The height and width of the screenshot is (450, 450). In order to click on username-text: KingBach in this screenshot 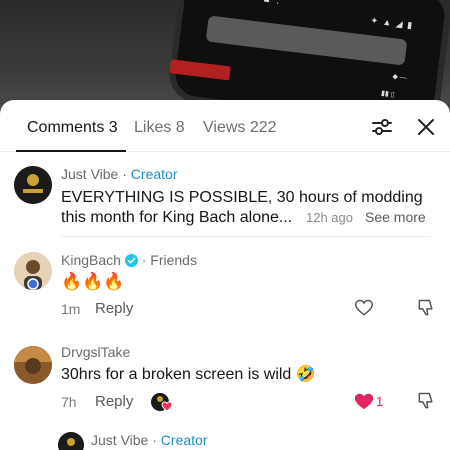, I will do `click(91, 260)`.